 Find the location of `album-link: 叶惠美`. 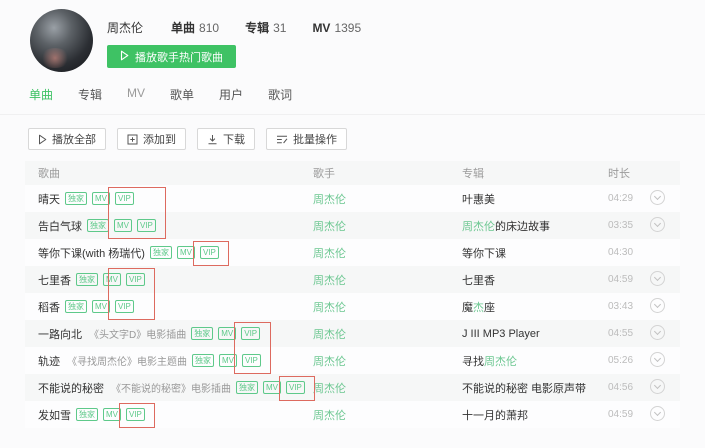

album-link: 叶惠美 is located at coordinates (535, 199).